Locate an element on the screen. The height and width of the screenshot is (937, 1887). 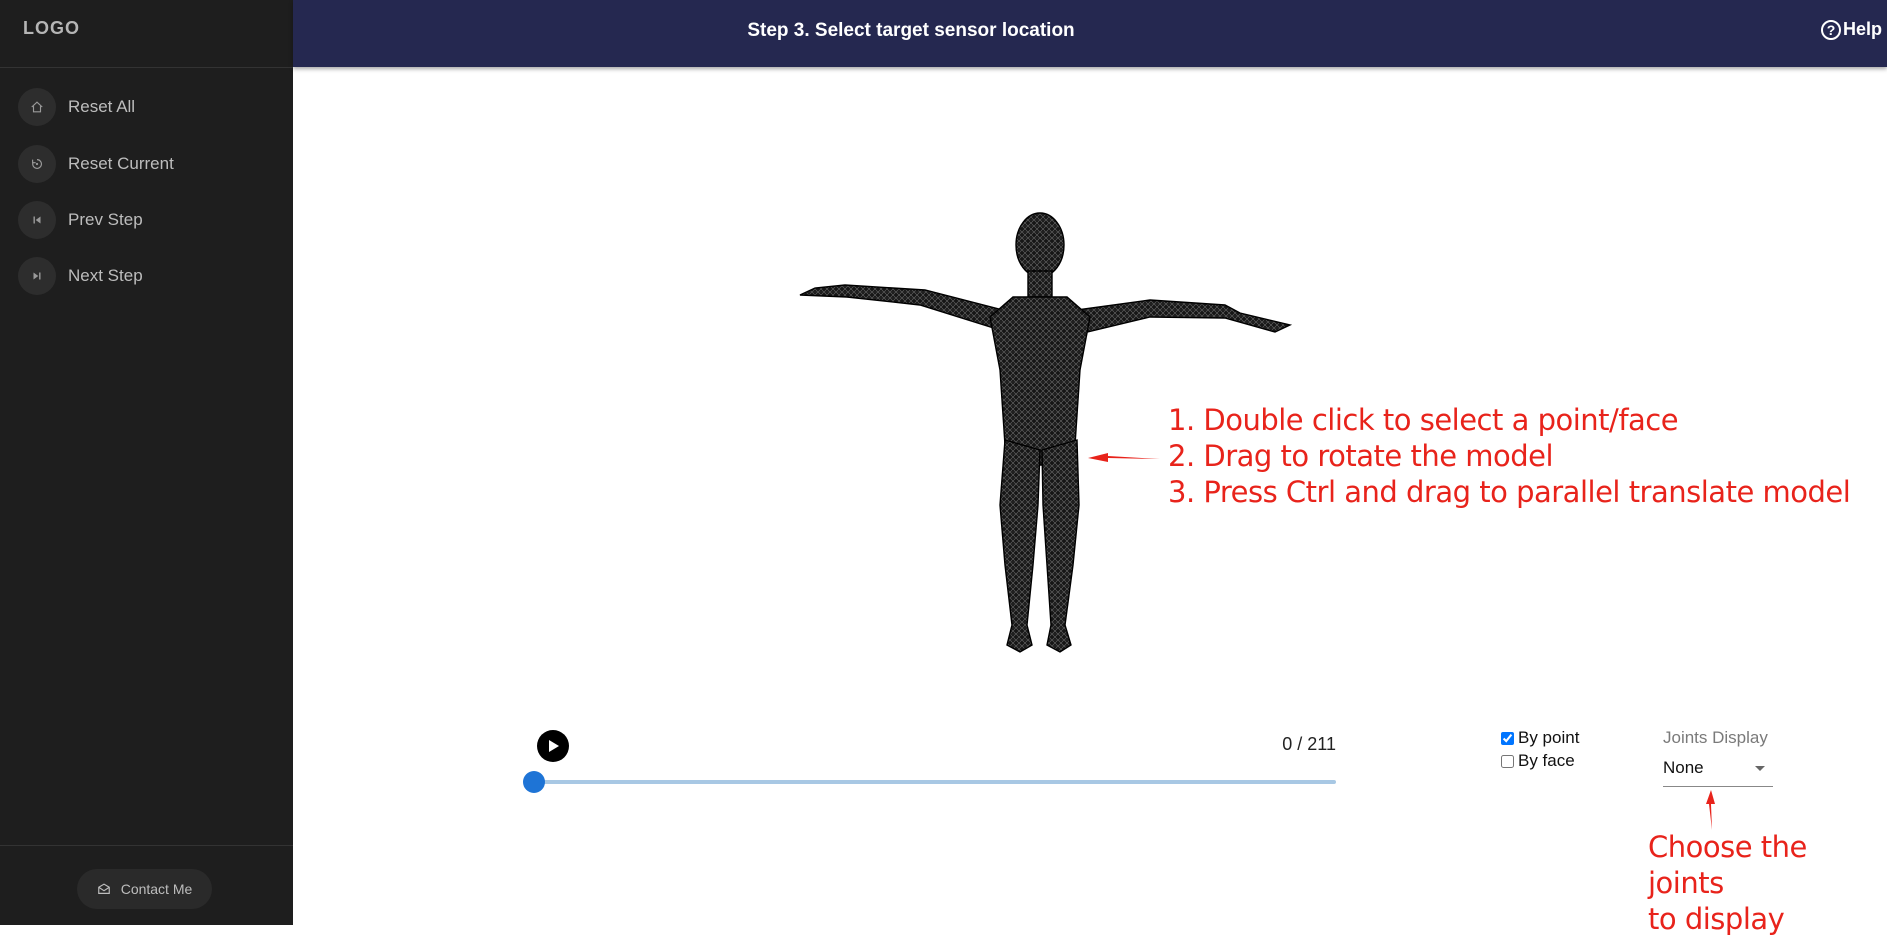
skip-next-icon is located at coordinates (37, 276).